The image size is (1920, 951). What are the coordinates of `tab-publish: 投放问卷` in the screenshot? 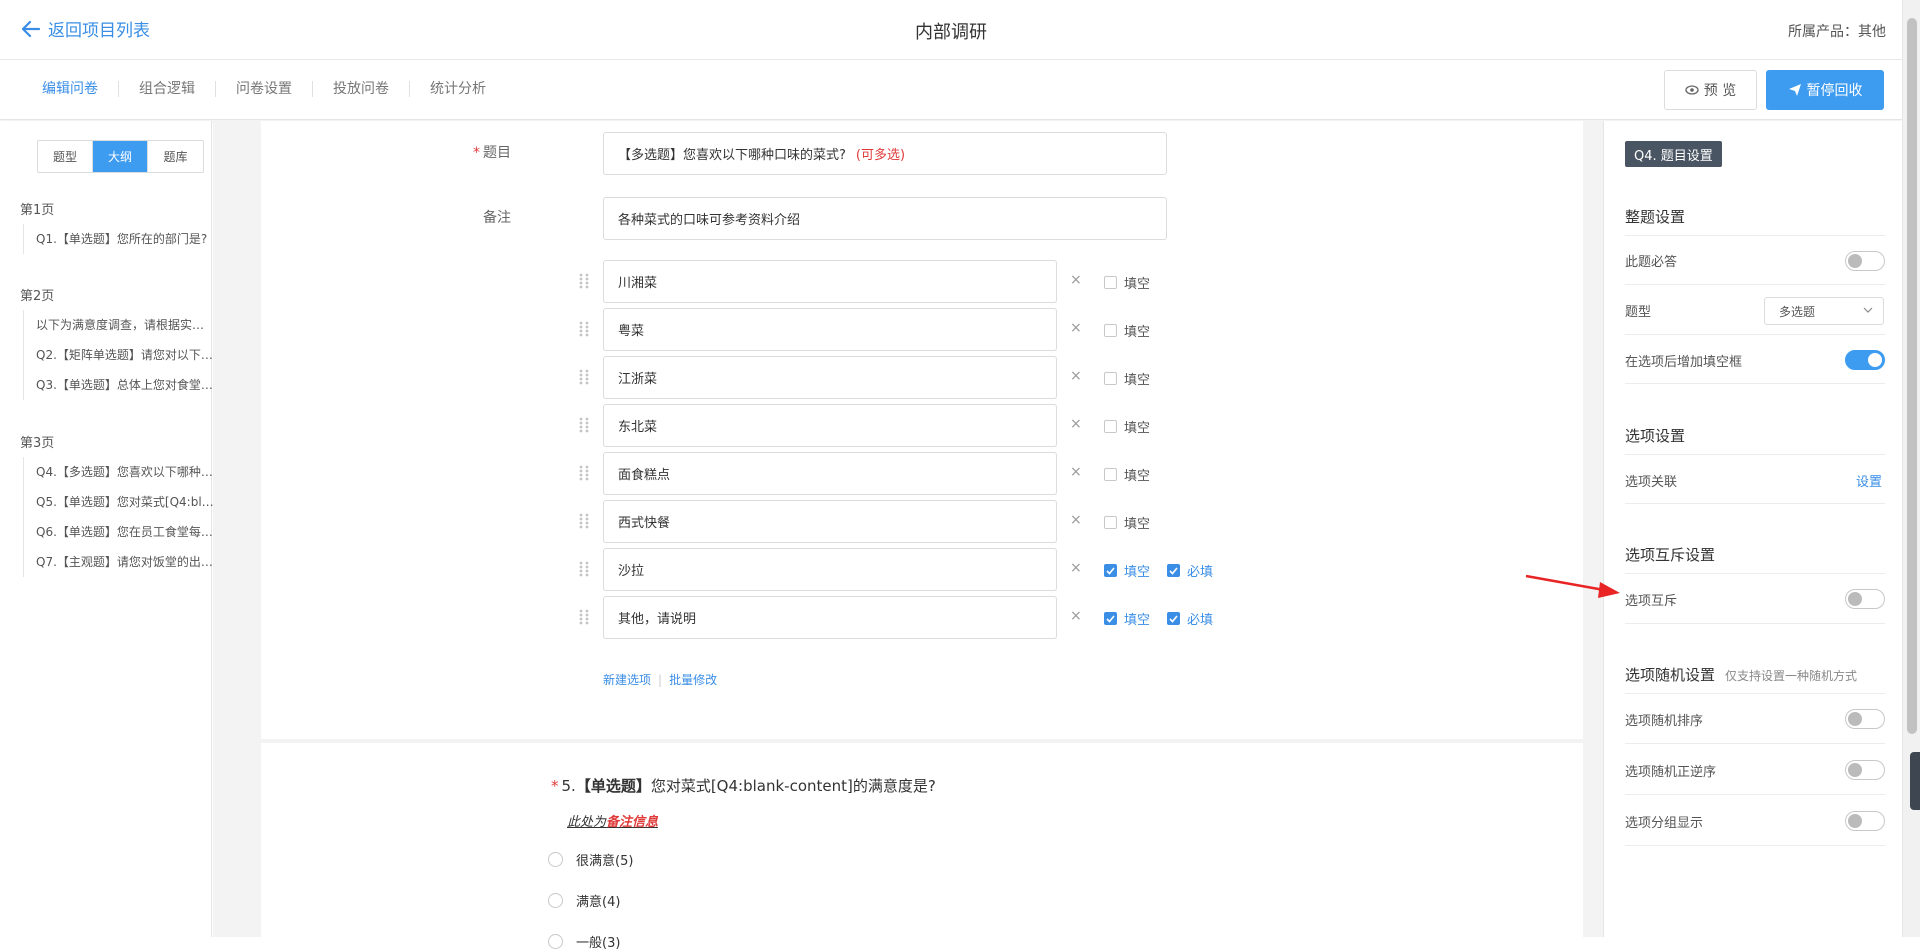 It's located at (361, 89).